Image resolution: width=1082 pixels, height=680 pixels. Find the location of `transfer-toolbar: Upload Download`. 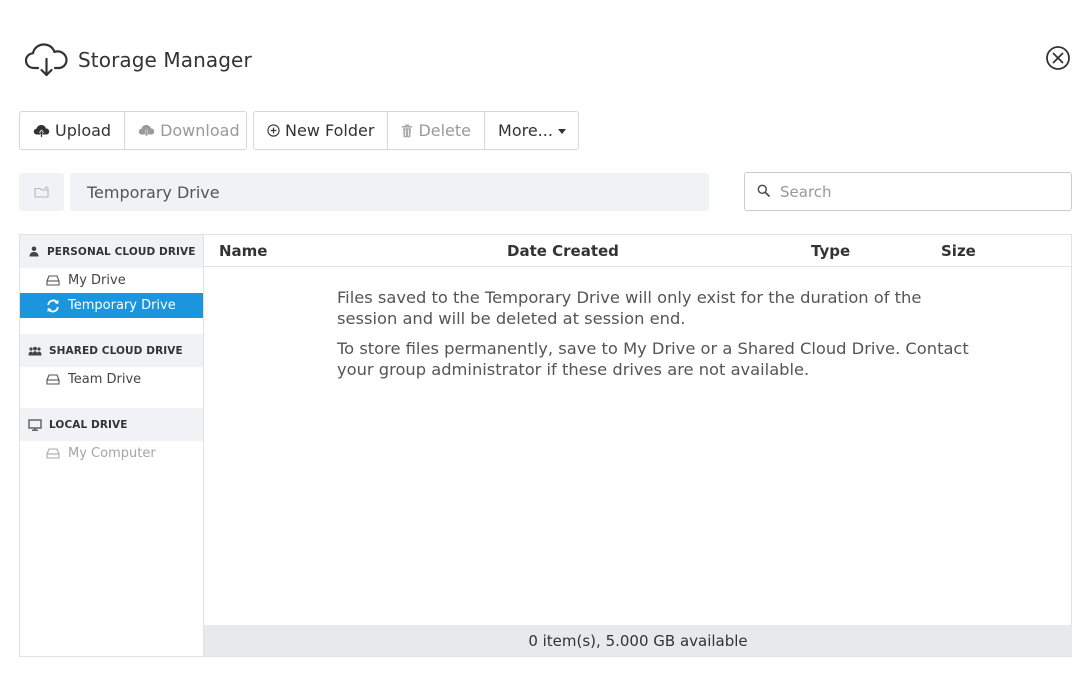

transfer-toolbar: Upload Download is located at coordinates (133, 130).